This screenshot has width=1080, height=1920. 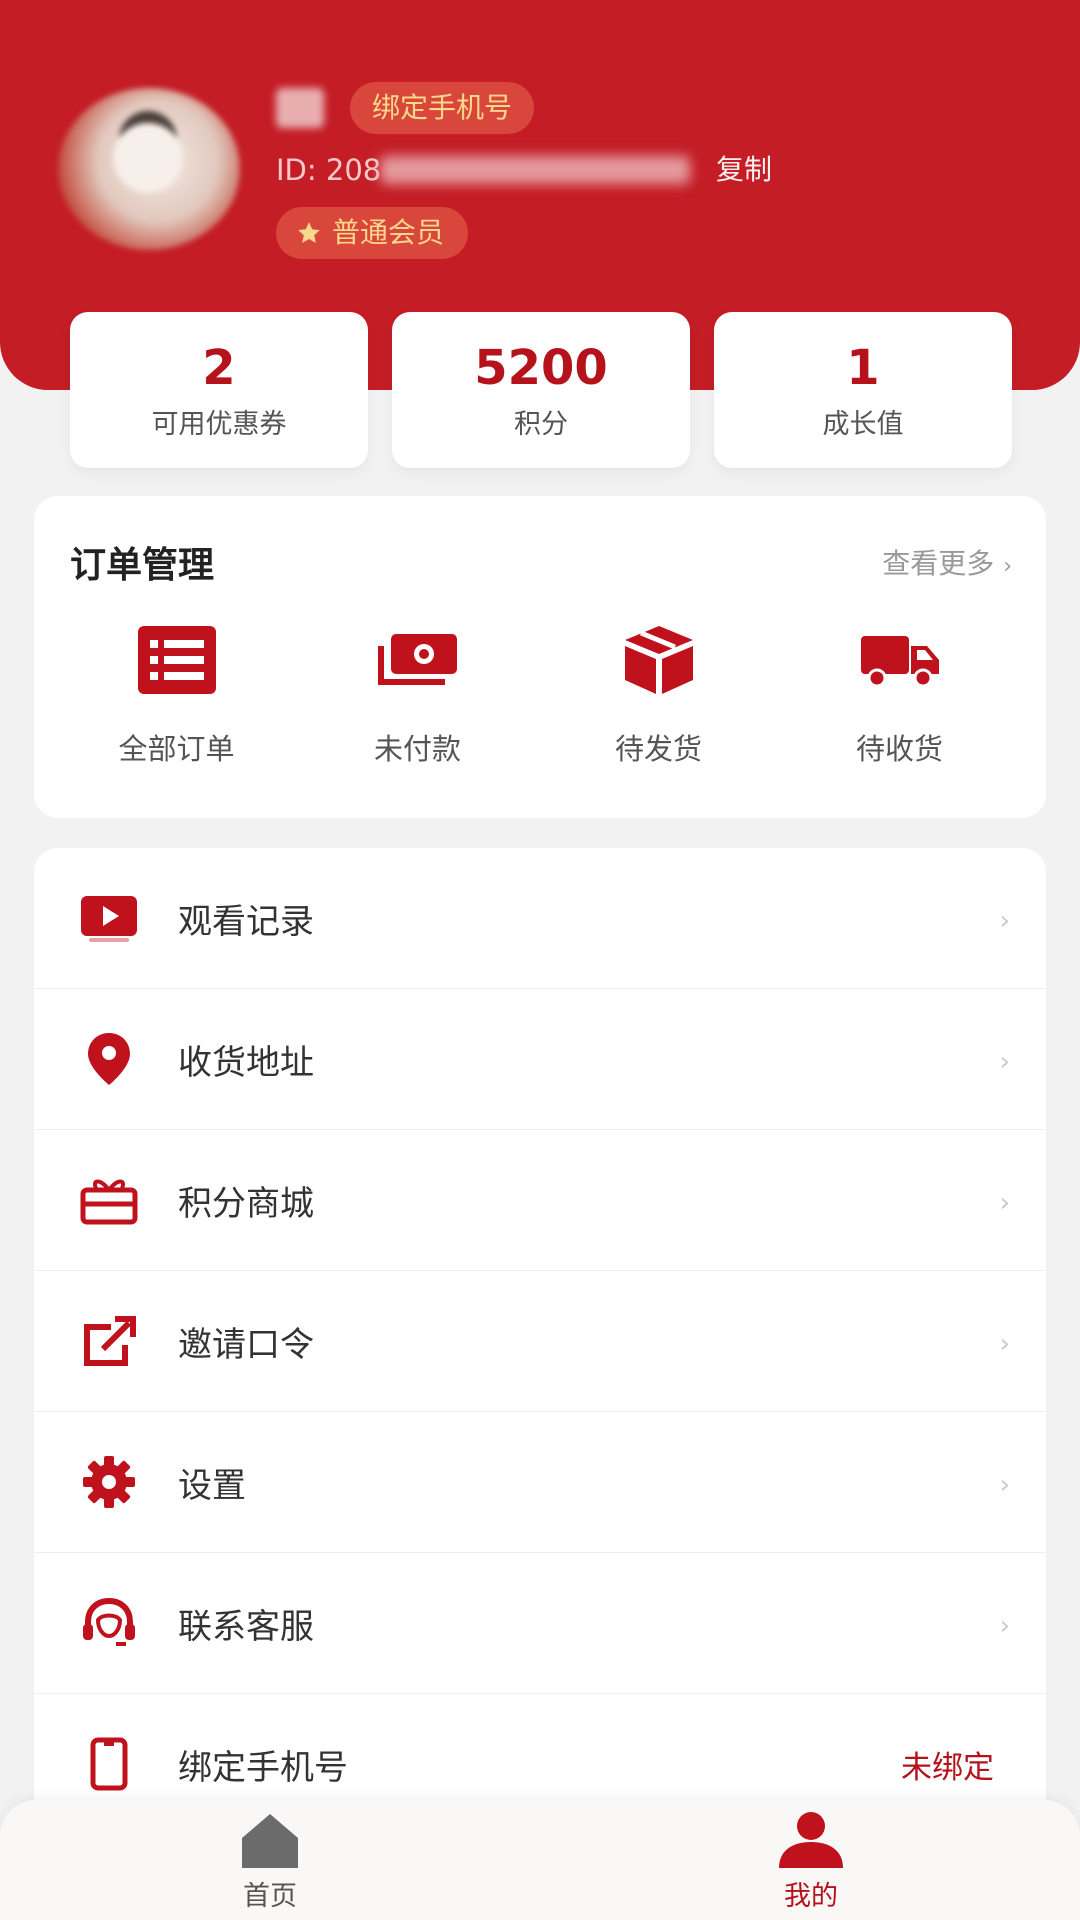 I want to click on order-label: 待发货, so click(x=658, y=749).